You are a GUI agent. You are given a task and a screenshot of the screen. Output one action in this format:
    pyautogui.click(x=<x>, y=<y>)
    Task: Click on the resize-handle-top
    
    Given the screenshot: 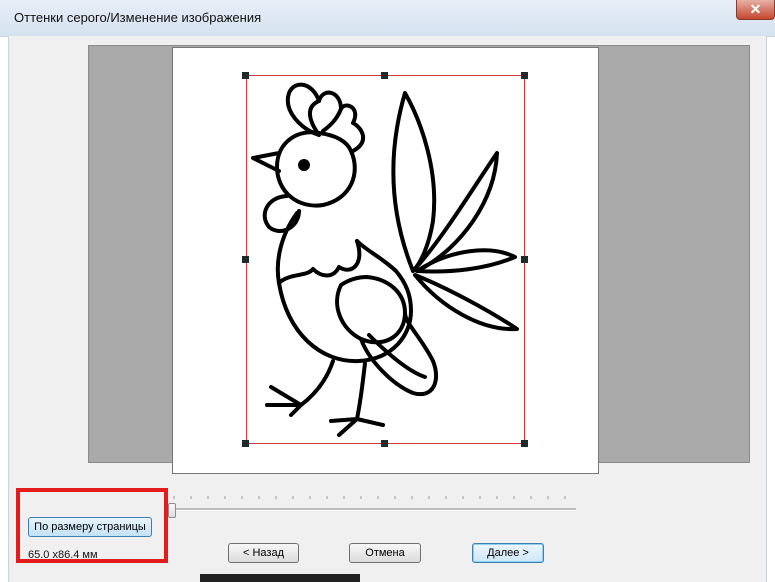 What is the action you would take?
    pyautogui.click(x=384, y=75)
    